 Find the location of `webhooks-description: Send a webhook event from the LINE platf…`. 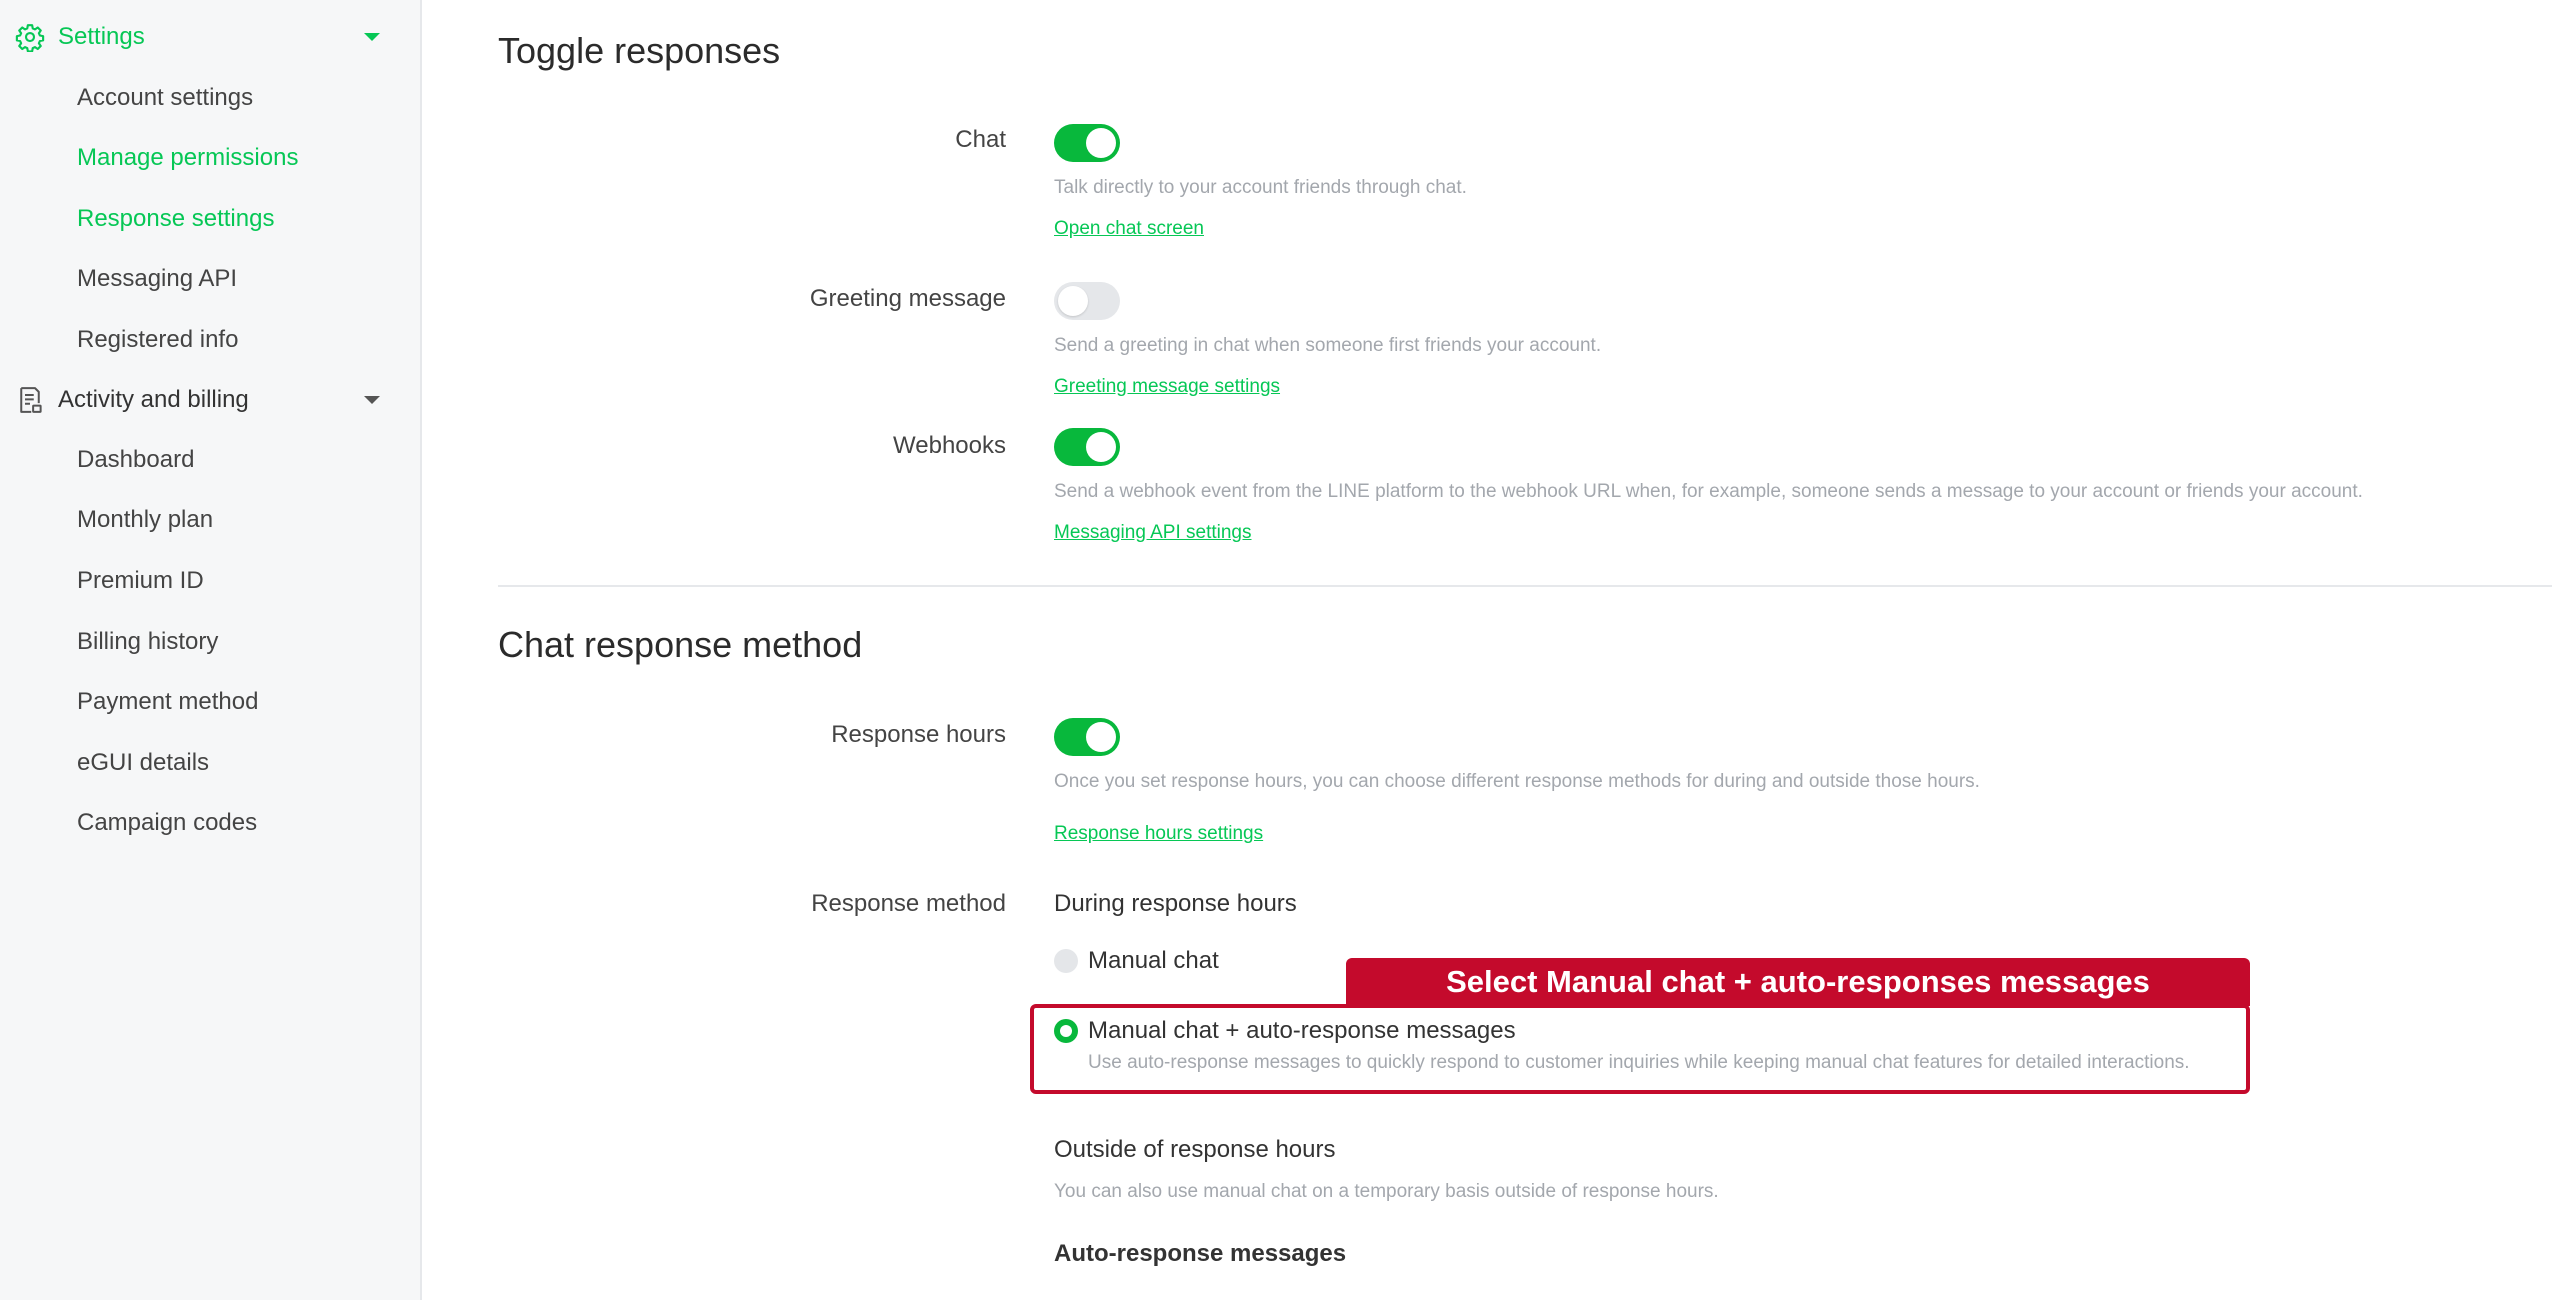

webhooks-description: Send a webhook event from the LINE platf… is located at coordinates (1708, 491).